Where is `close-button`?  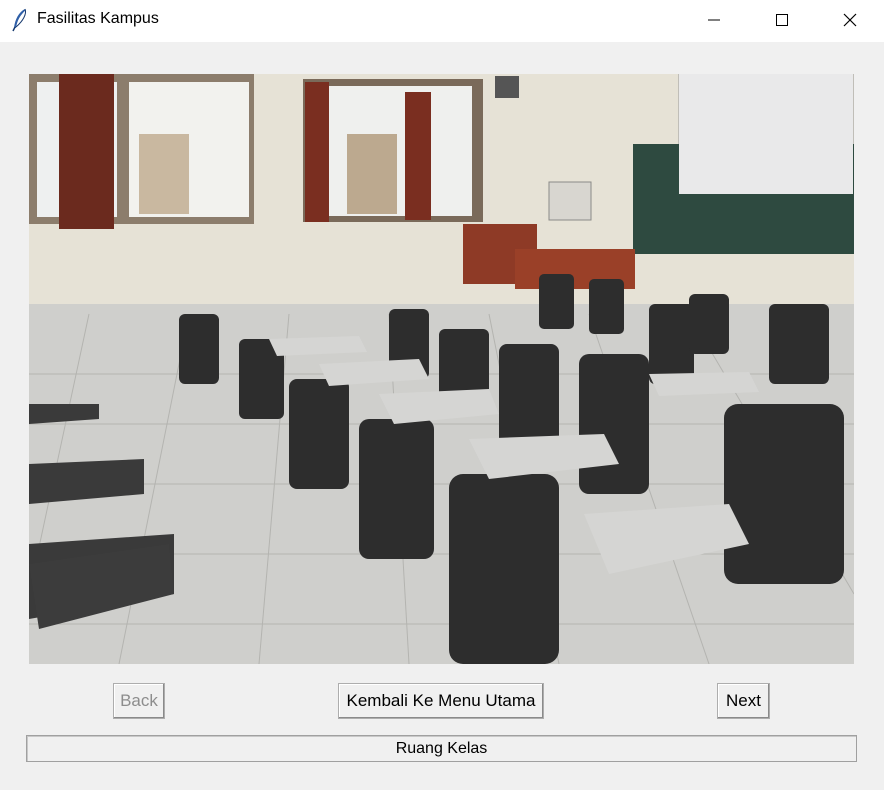
close-button is located at coordinates (850, 20).